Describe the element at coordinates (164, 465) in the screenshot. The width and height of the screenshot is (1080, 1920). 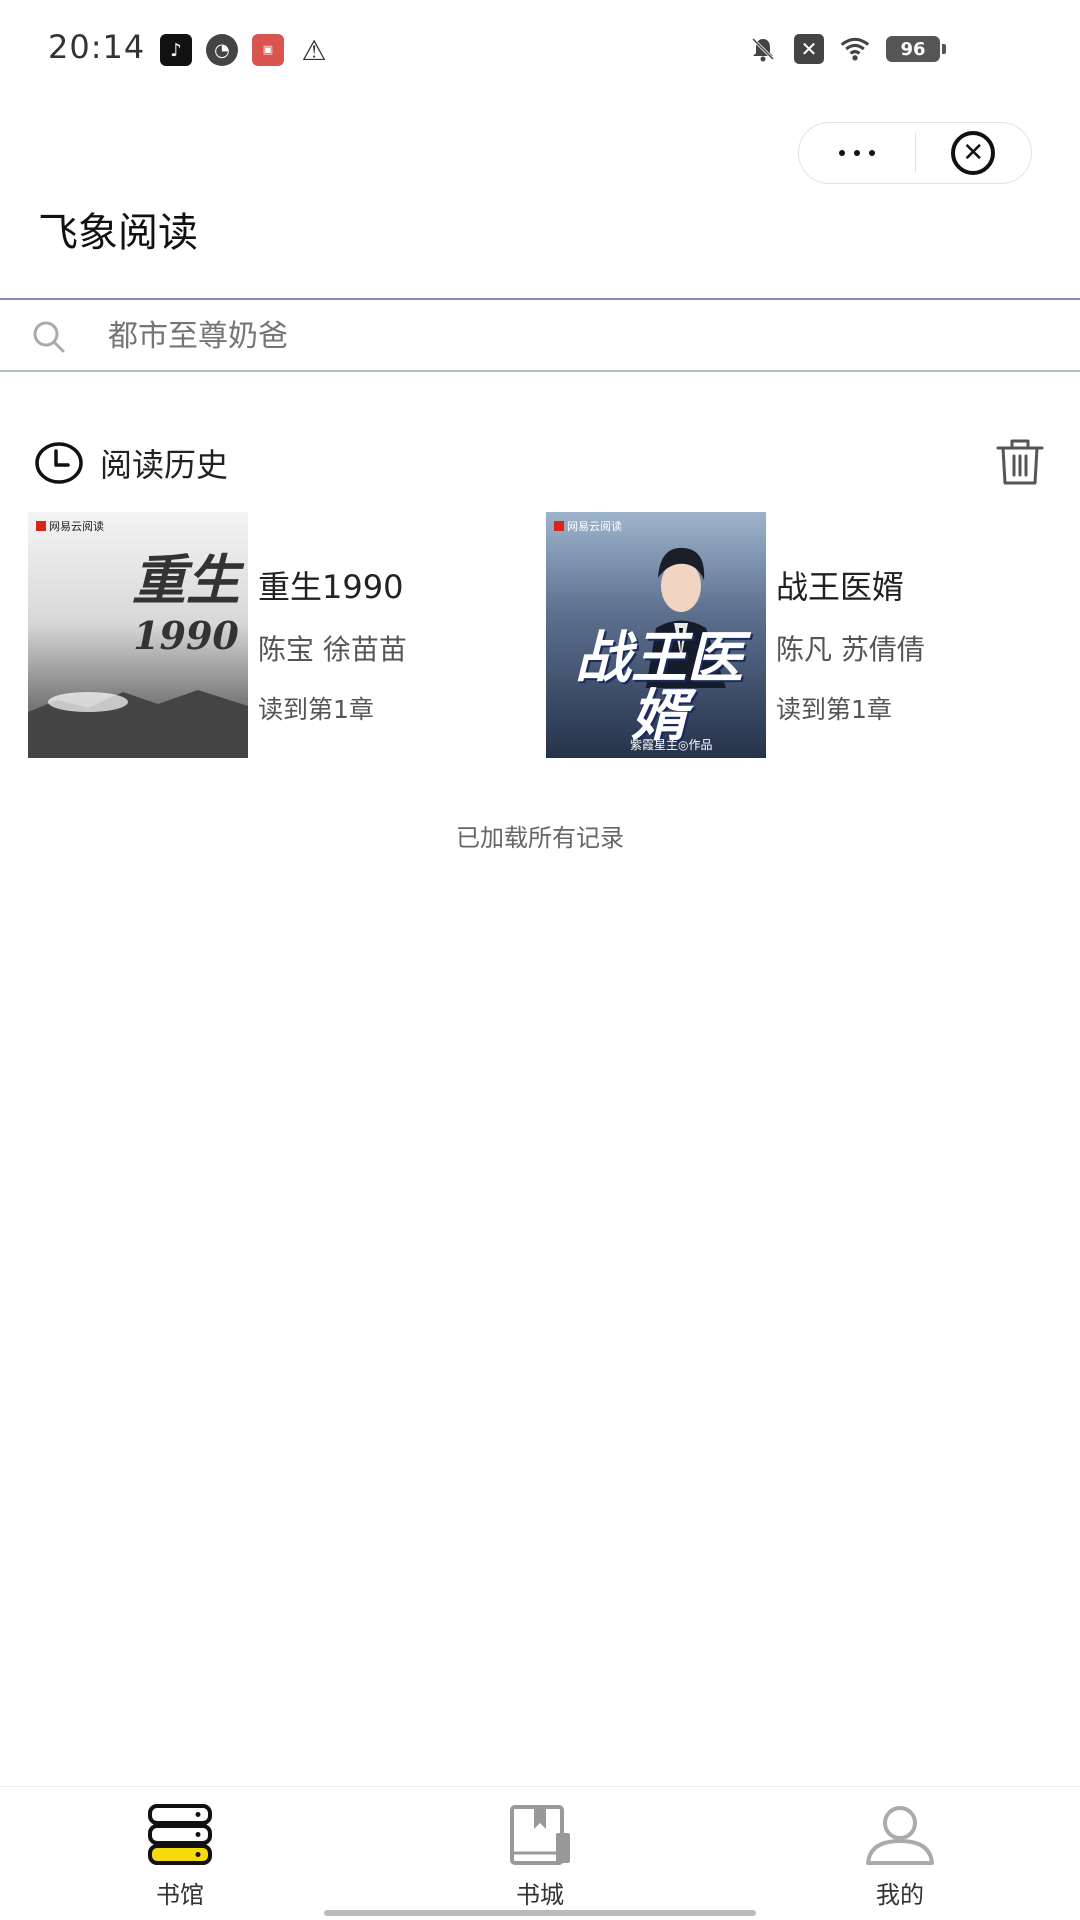
I see `history-title: 阅读历史` at that location.